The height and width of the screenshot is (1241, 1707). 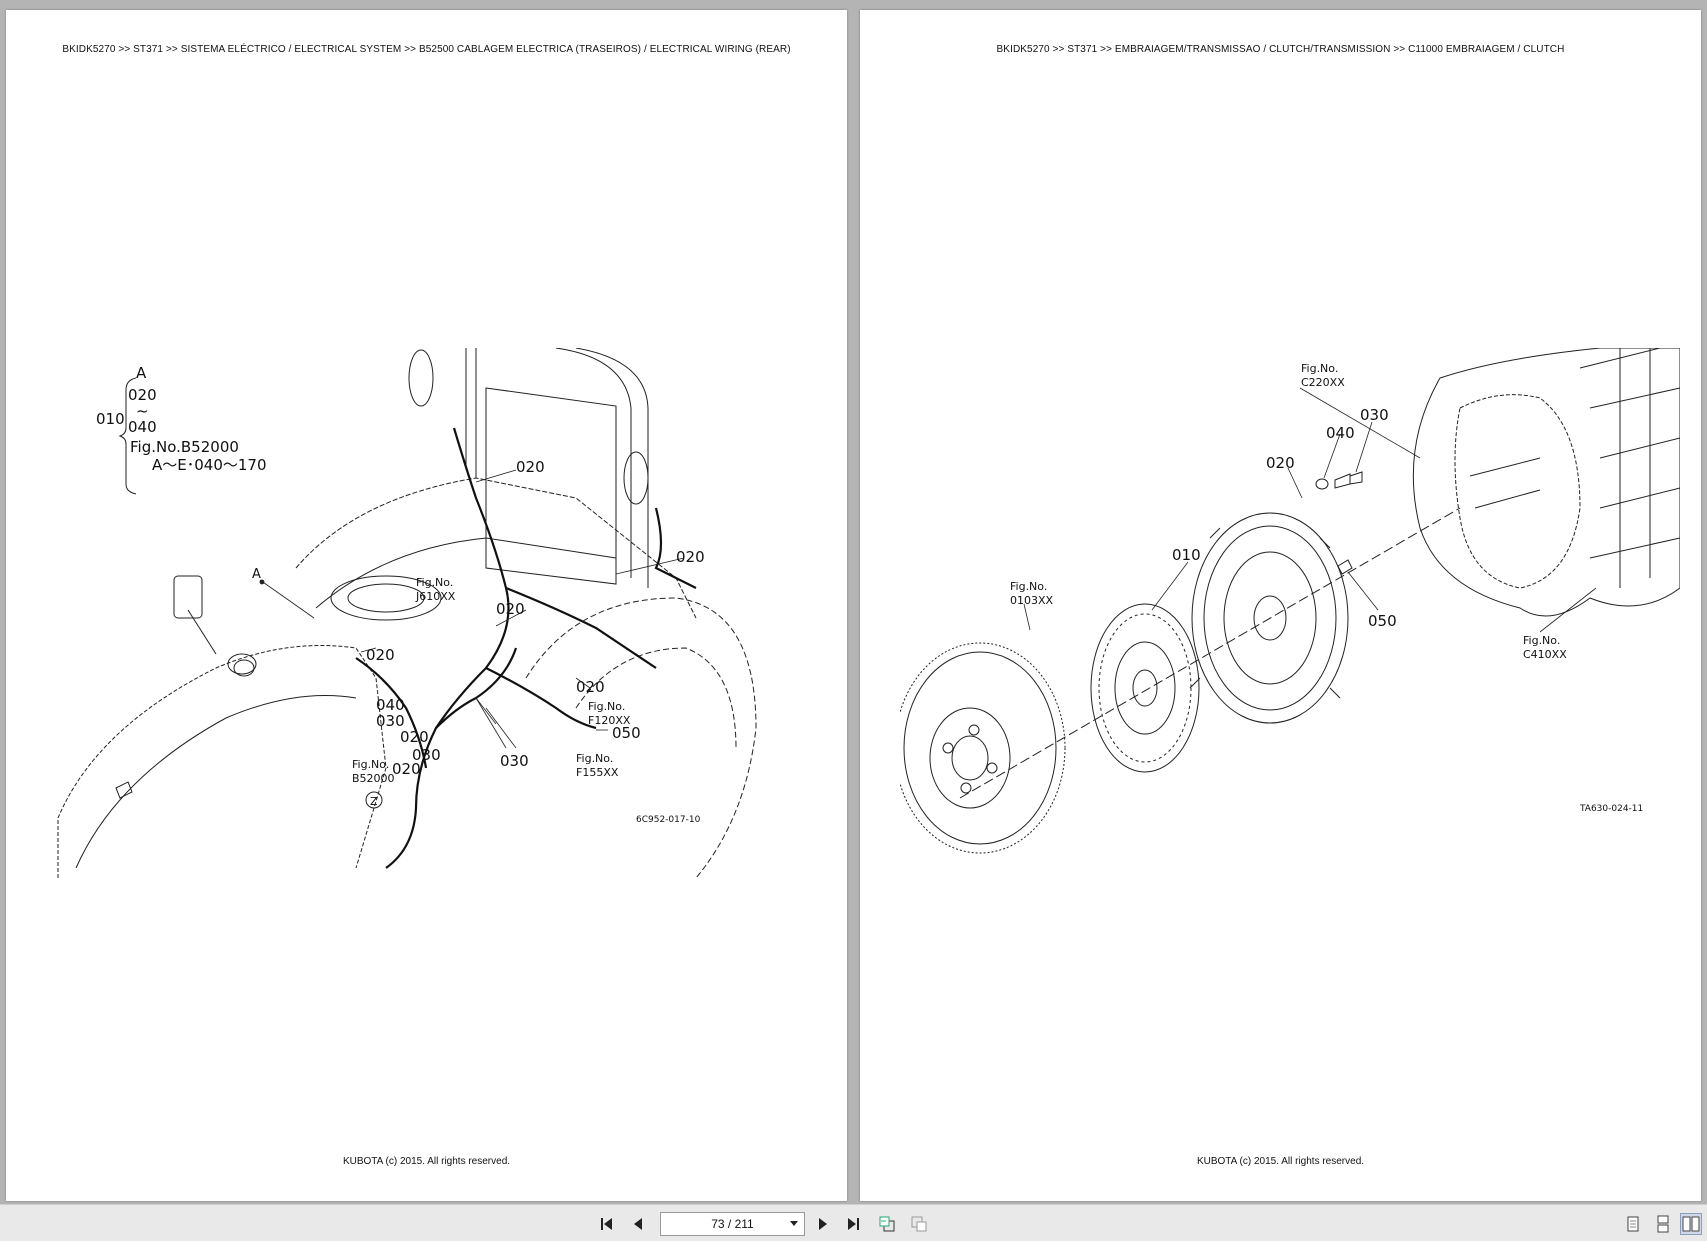 I want to click on callout-020: 020, so click(x=1280, y=463).